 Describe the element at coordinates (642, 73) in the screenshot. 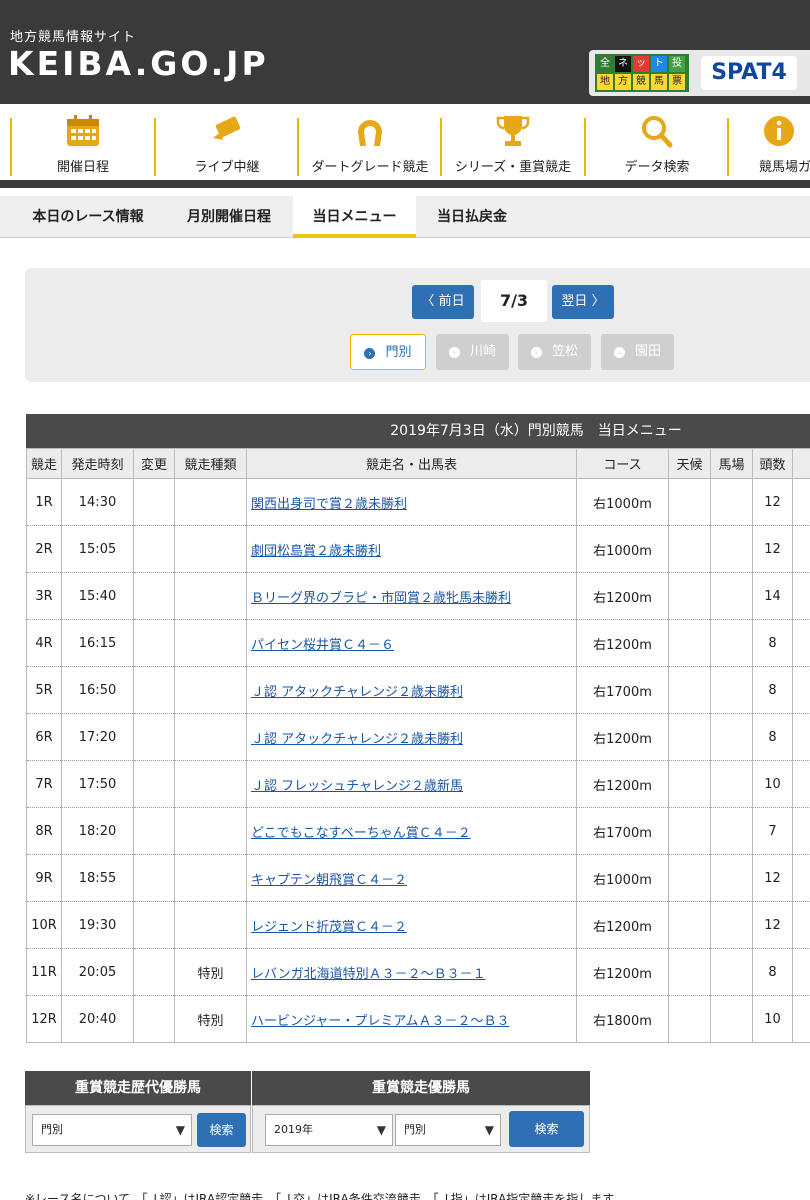

I see `net-vote-banner: 全 ネ ッ ト 投 票 地 方 競 馬` at that location.